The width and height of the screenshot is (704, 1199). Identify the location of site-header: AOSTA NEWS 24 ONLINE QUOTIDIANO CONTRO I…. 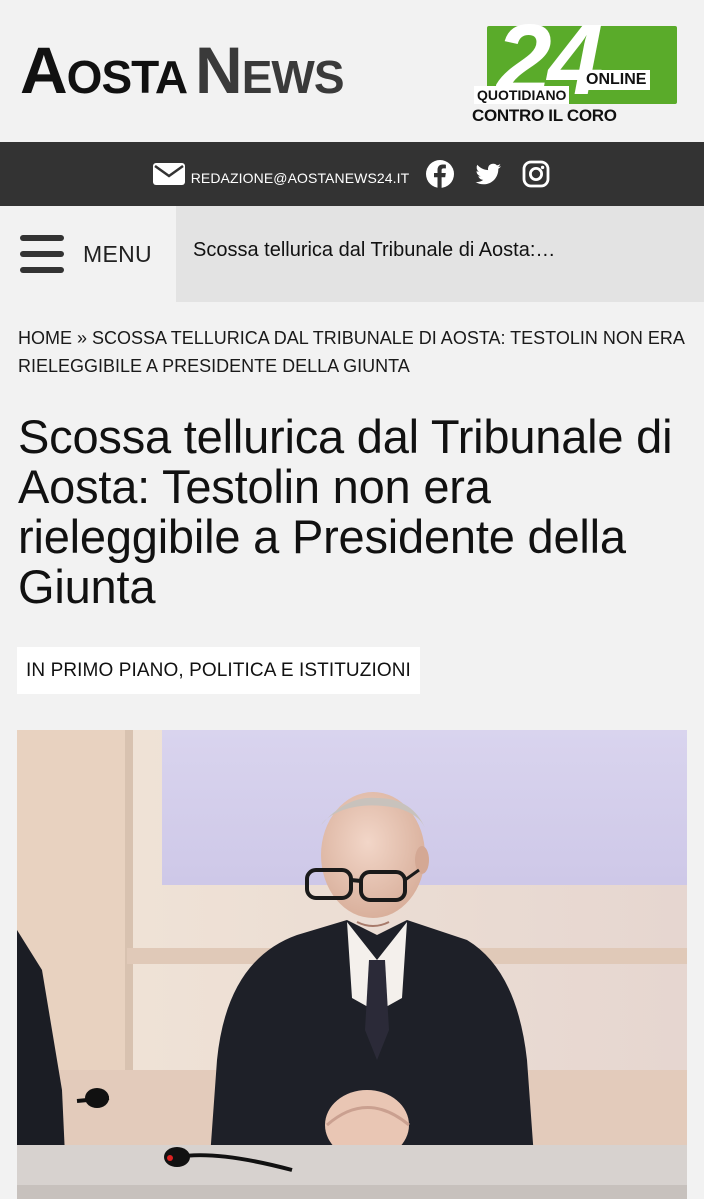
(352, 71).